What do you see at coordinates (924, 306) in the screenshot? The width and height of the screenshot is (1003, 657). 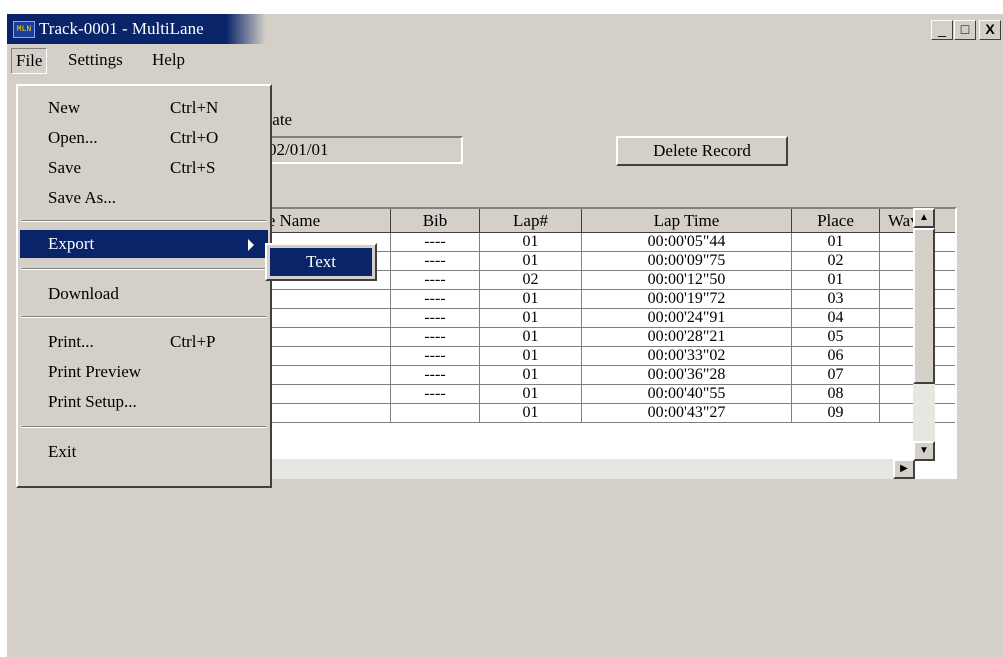 I see `scroll-thumb` at bounding box center [924, 306].